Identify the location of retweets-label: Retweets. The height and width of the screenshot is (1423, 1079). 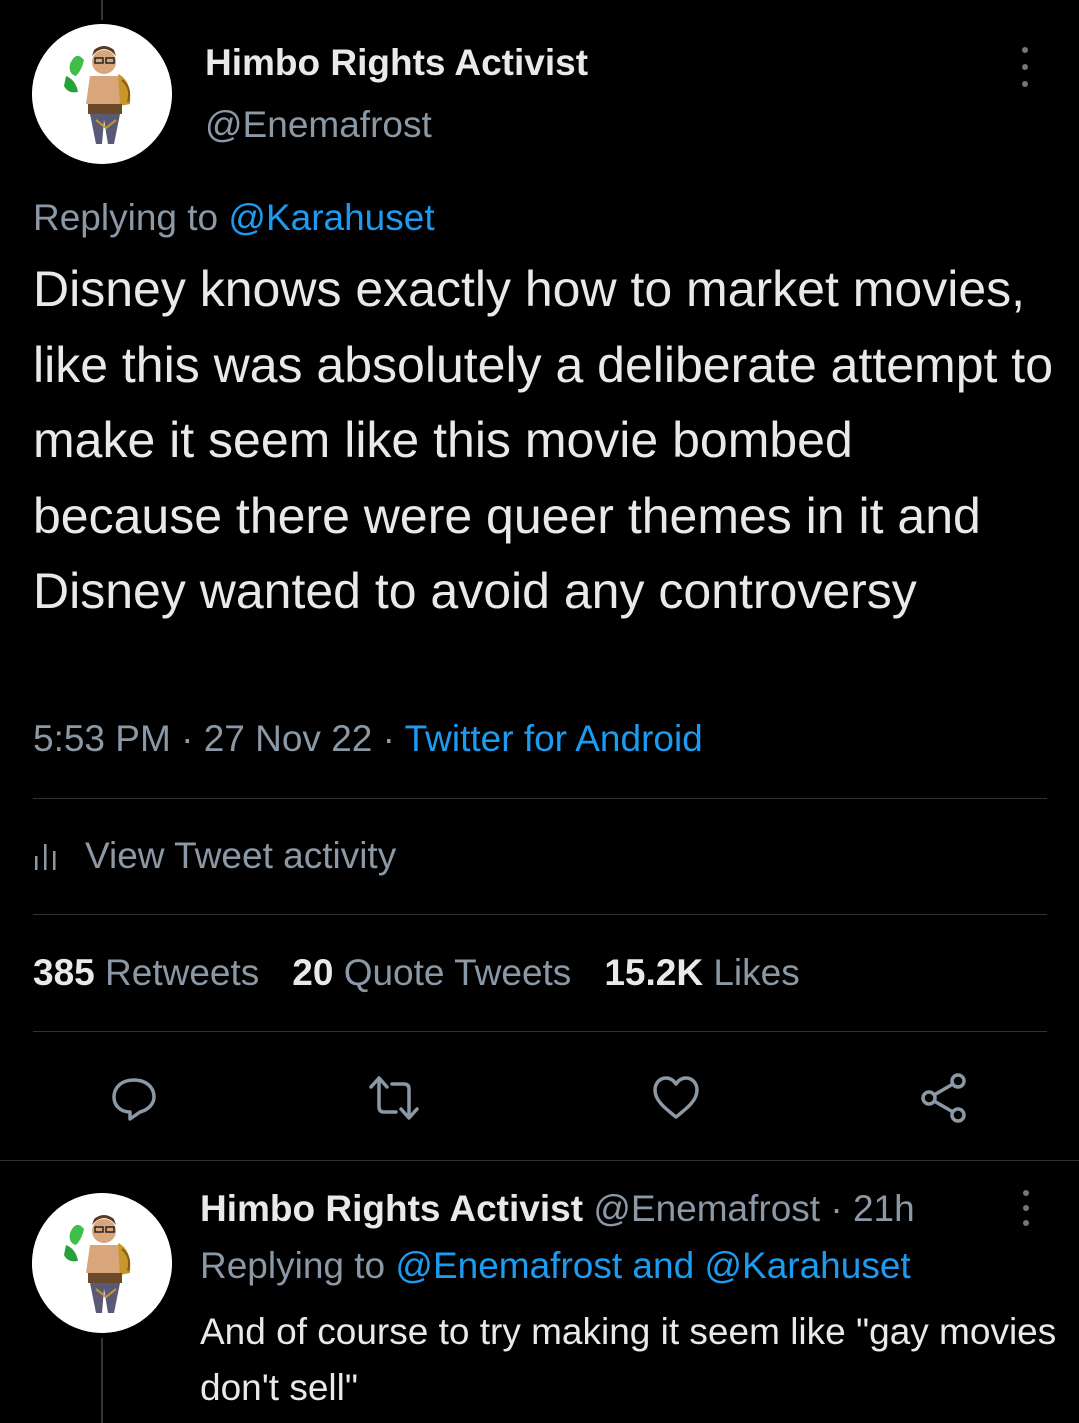
(182, 972).